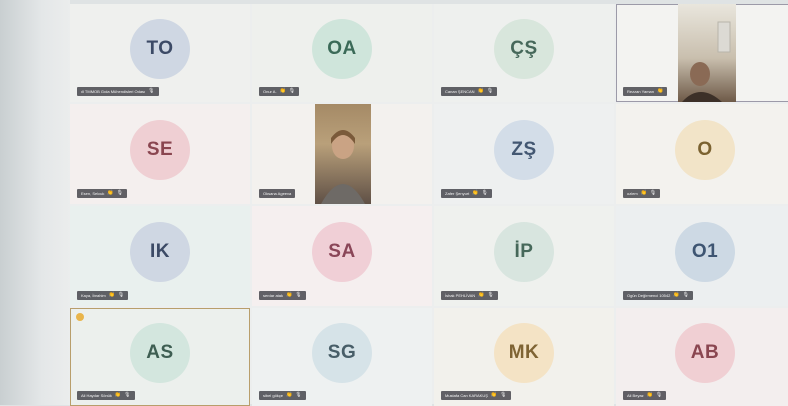 The height and width of the screenshot is (406, 788). What do you see at coordinates (273, 295) in the screenshot?
I see `participant-name: serdar atak` at bounding box center [273, 295].